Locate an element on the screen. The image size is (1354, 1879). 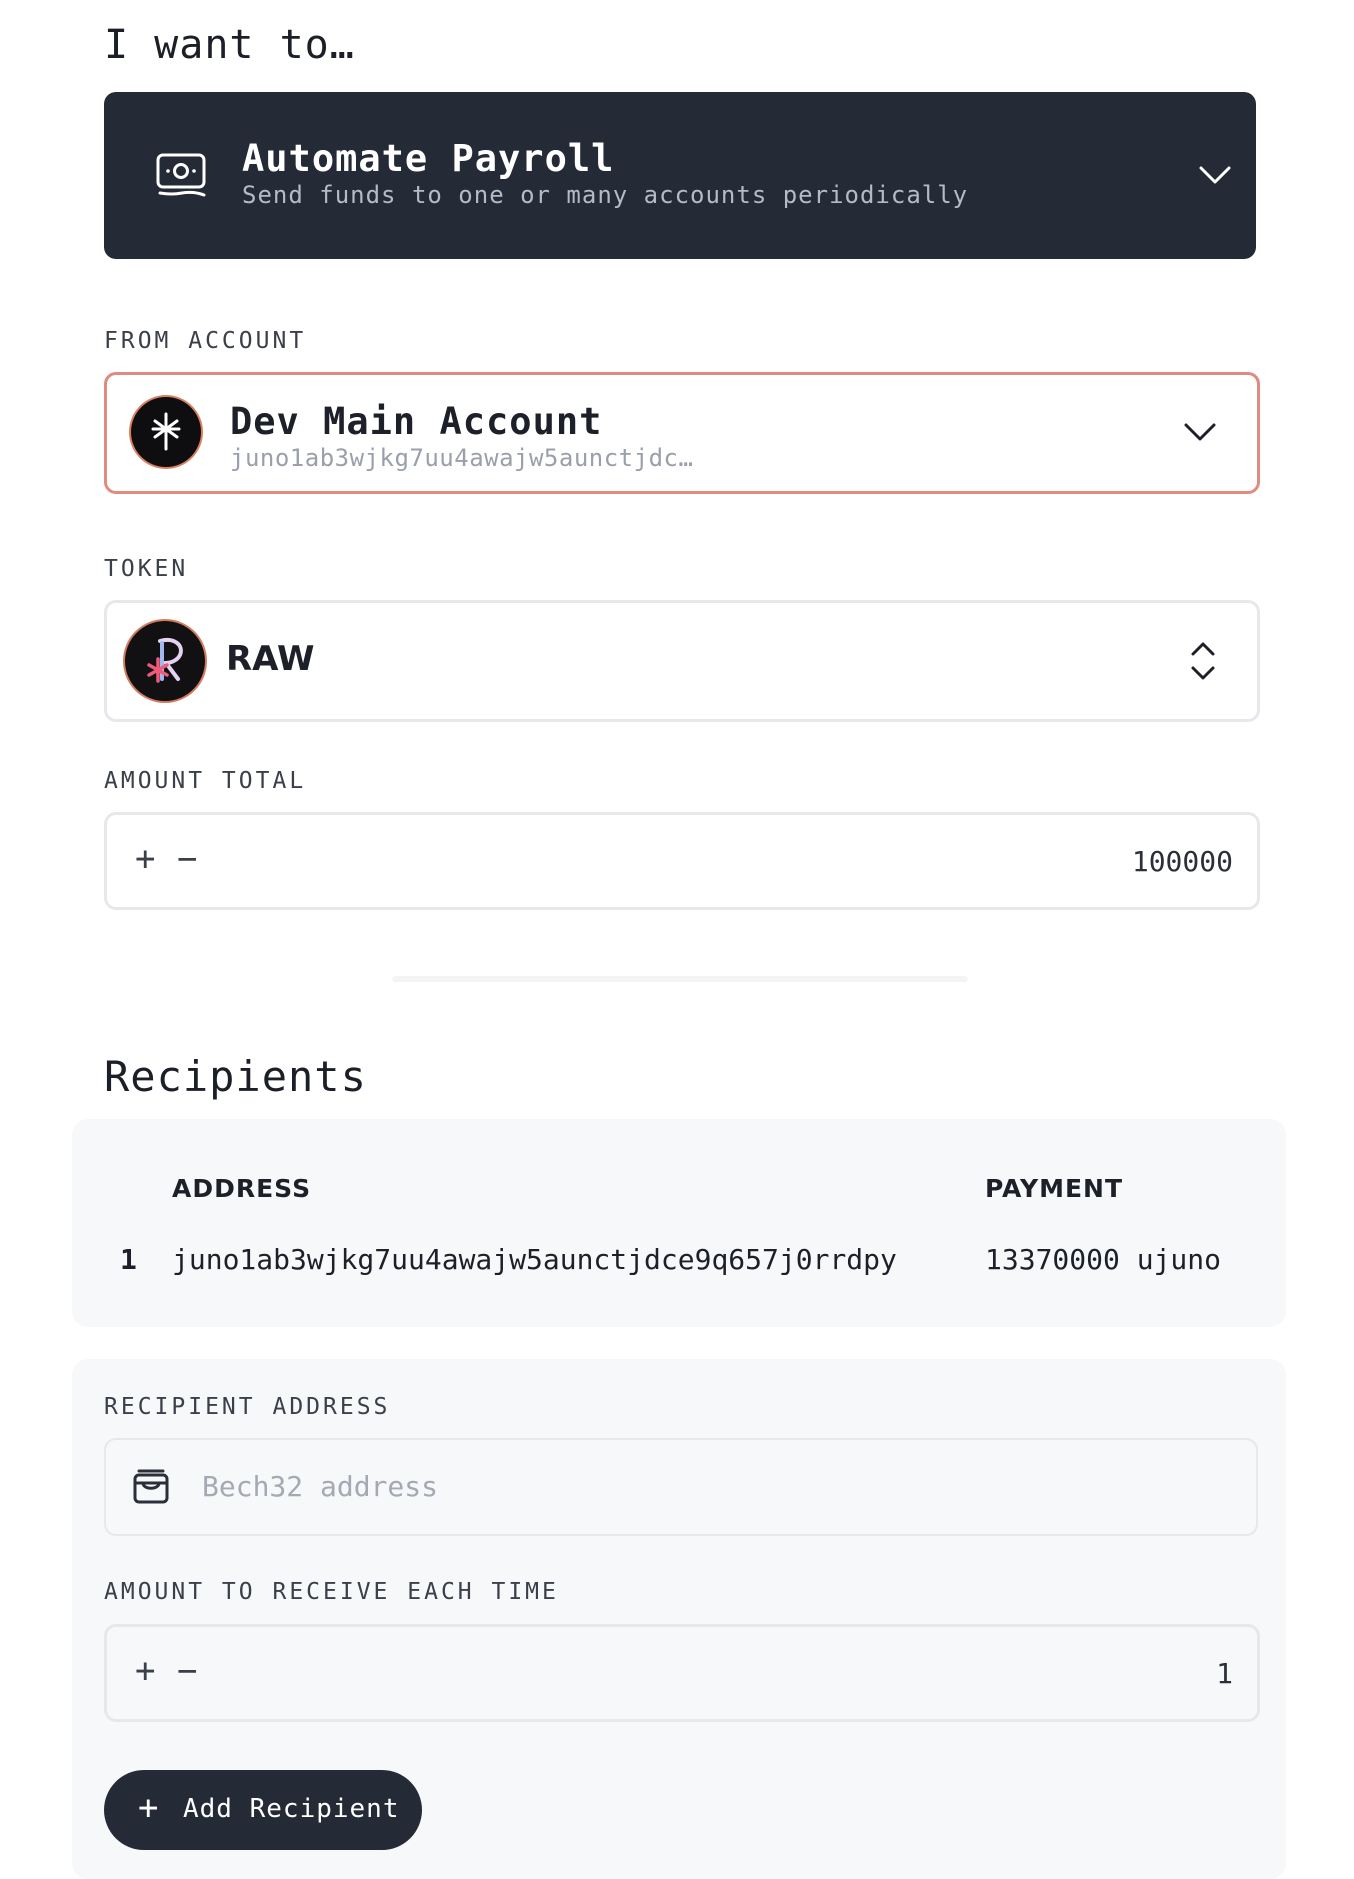
account-name: Dev Main Account is located at coordinates (416, 421).